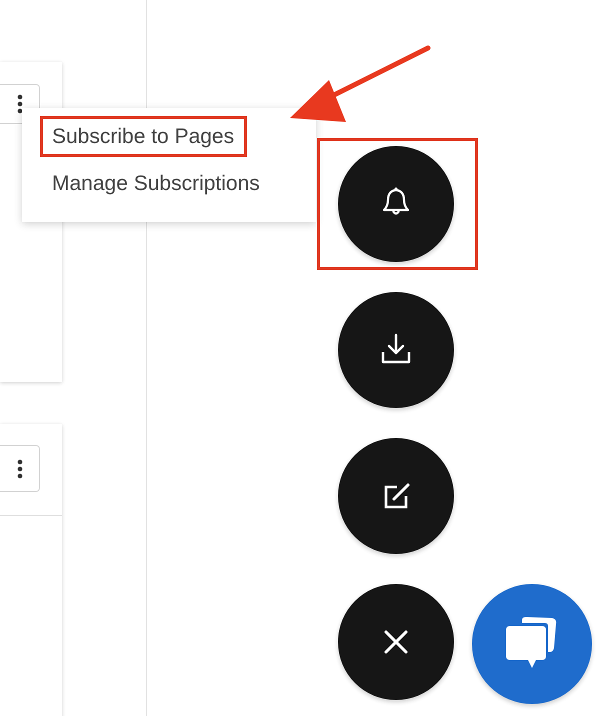 This screenshot has height=716, width=616. I want to click on menu-item: Manage Subscriptions, so click(156, 183).